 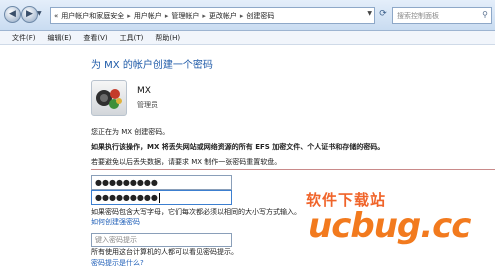 I want to click on user-name: MX, so click(x=144, y=91).